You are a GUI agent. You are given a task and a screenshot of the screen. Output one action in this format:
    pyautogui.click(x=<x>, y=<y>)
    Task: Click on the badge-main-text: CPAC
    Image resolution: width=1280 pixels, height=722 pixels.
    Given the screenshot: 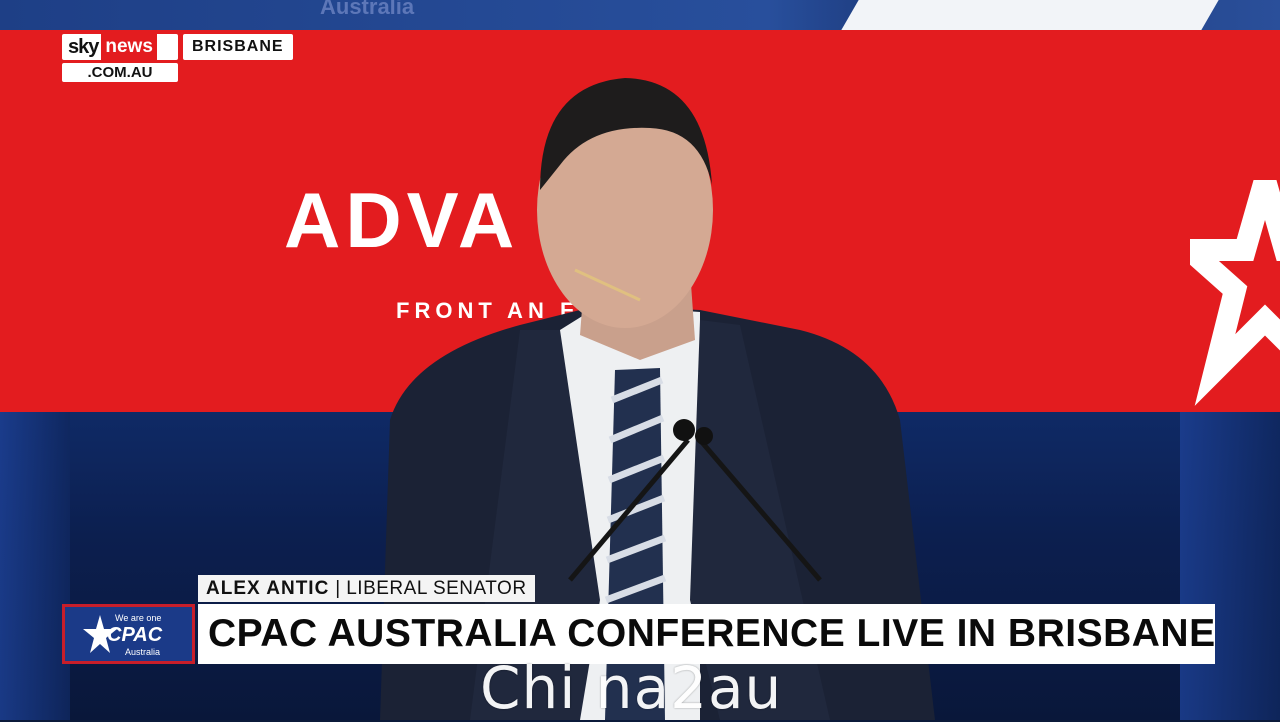 What is the action you would take?
    pyautogui.click(x=135, y=635)
    